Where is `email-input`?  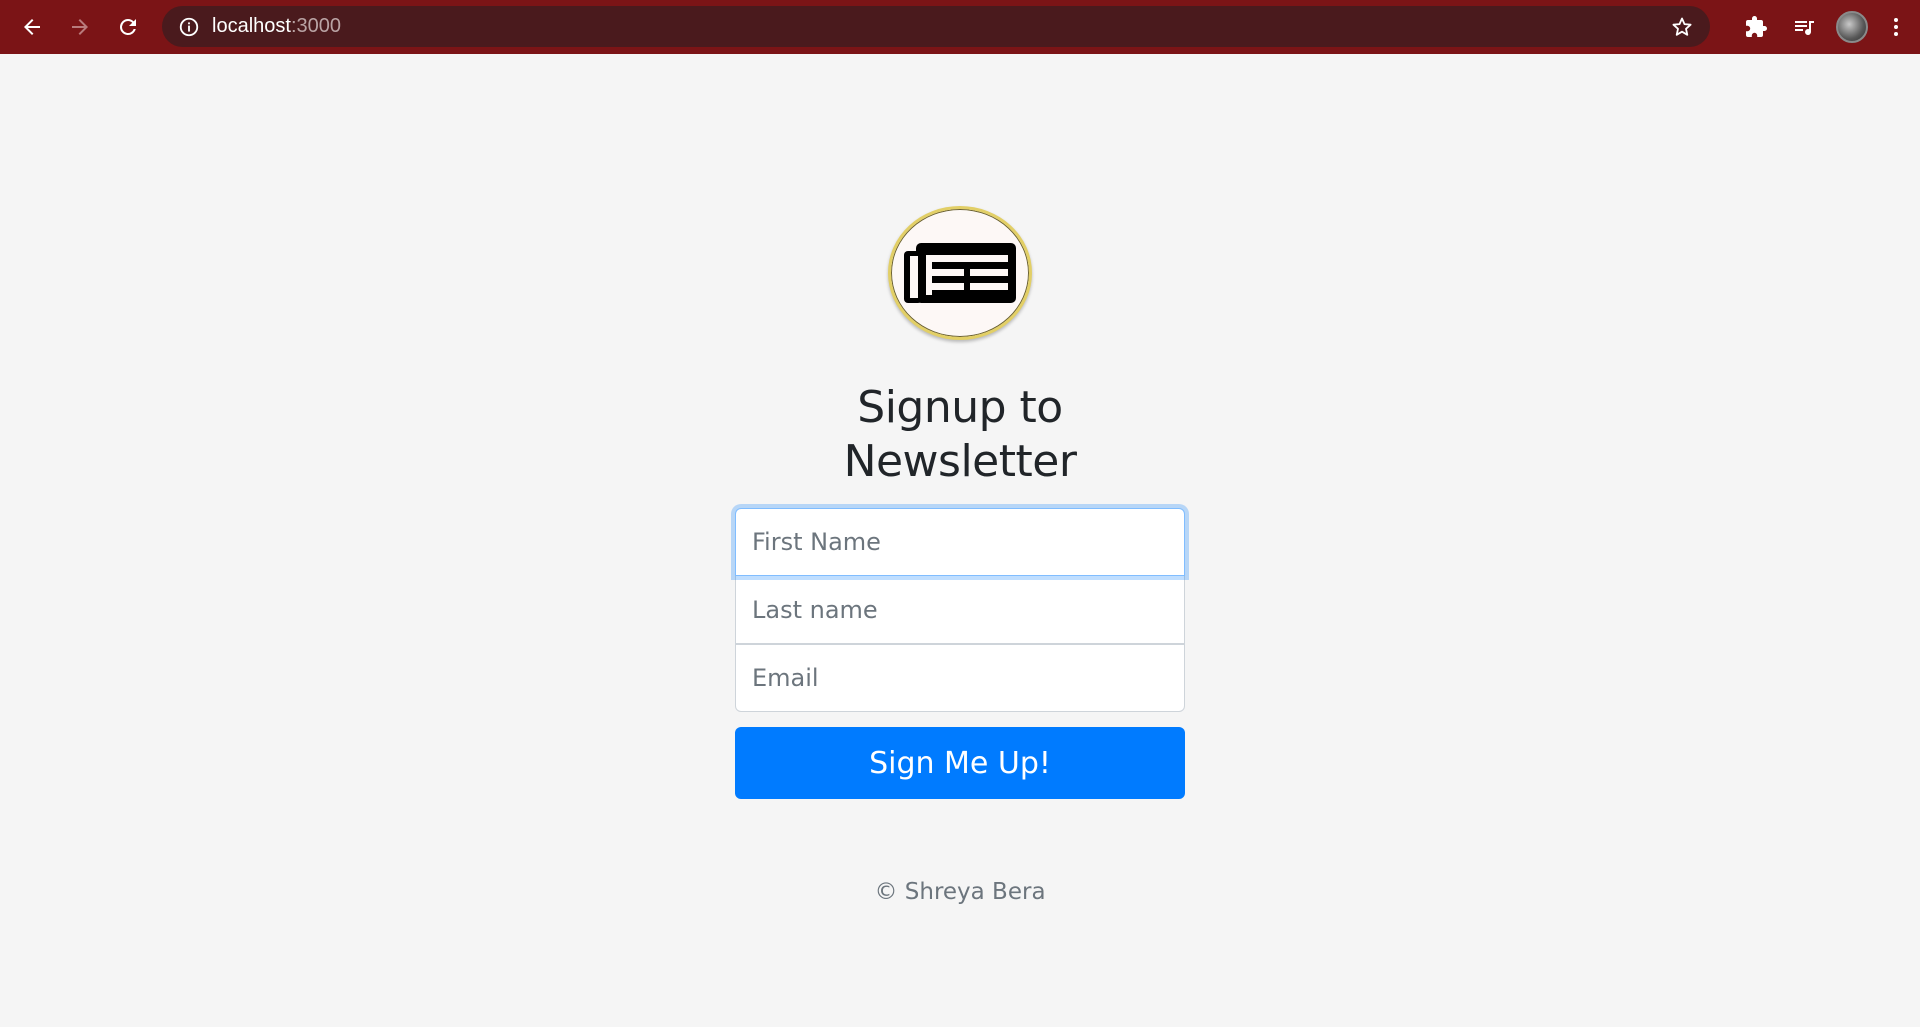
email-input is located at coordinates (960, 678).